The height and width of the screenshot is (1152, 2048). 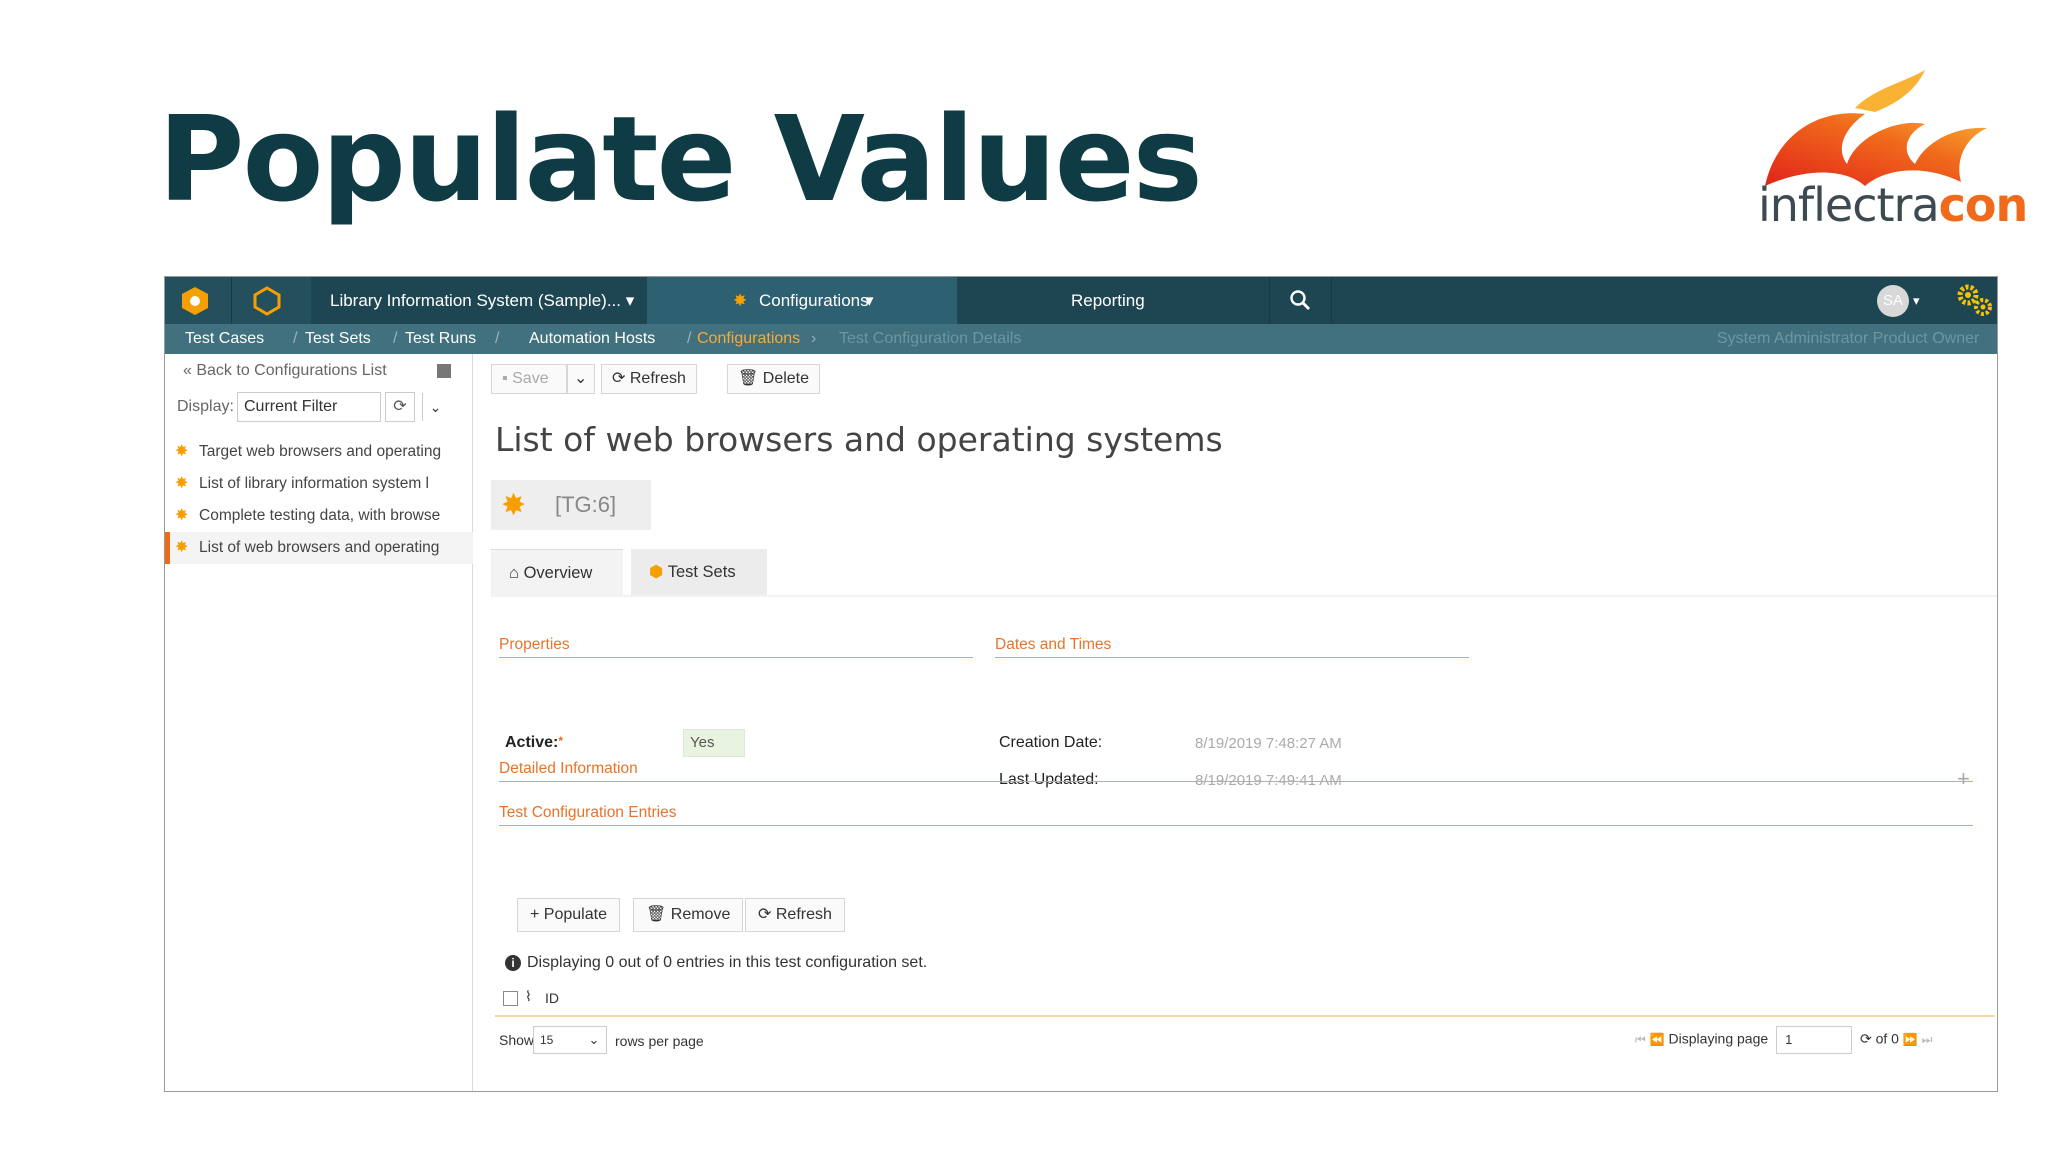 What do you see at coordinates (748, 339) in the screenshot?
I see `subnav-configurations: Configurations` at bounding box center [748, 339].